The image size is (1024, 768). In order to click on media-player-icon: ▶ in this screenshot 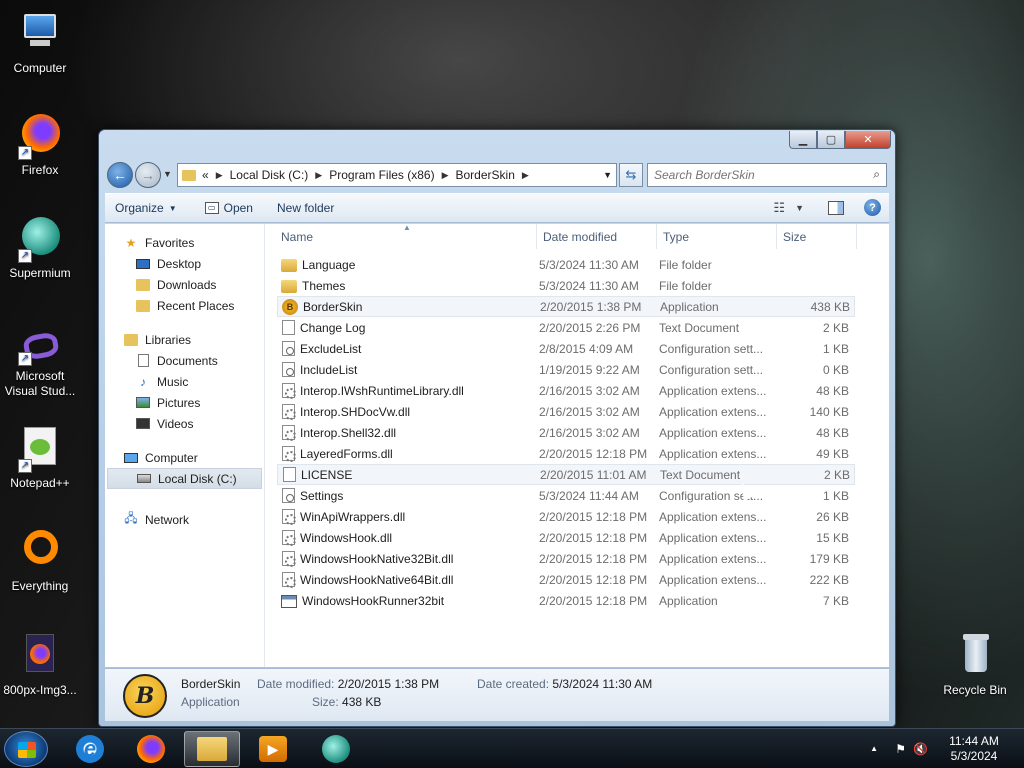, I will do `click(273, 749)`.